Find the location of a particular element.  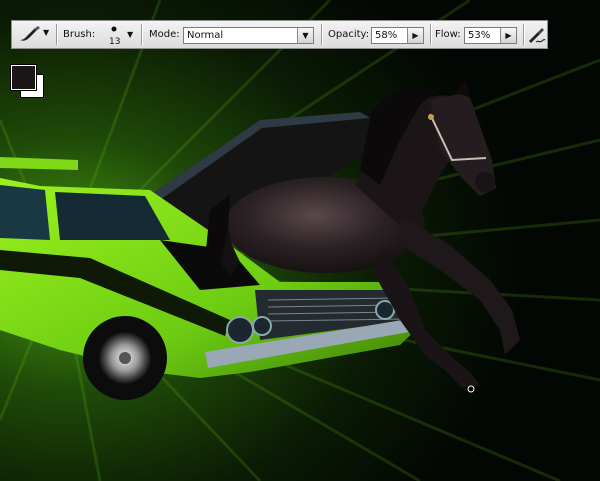

svg-text: T/A is located at coordinates (72, 272).